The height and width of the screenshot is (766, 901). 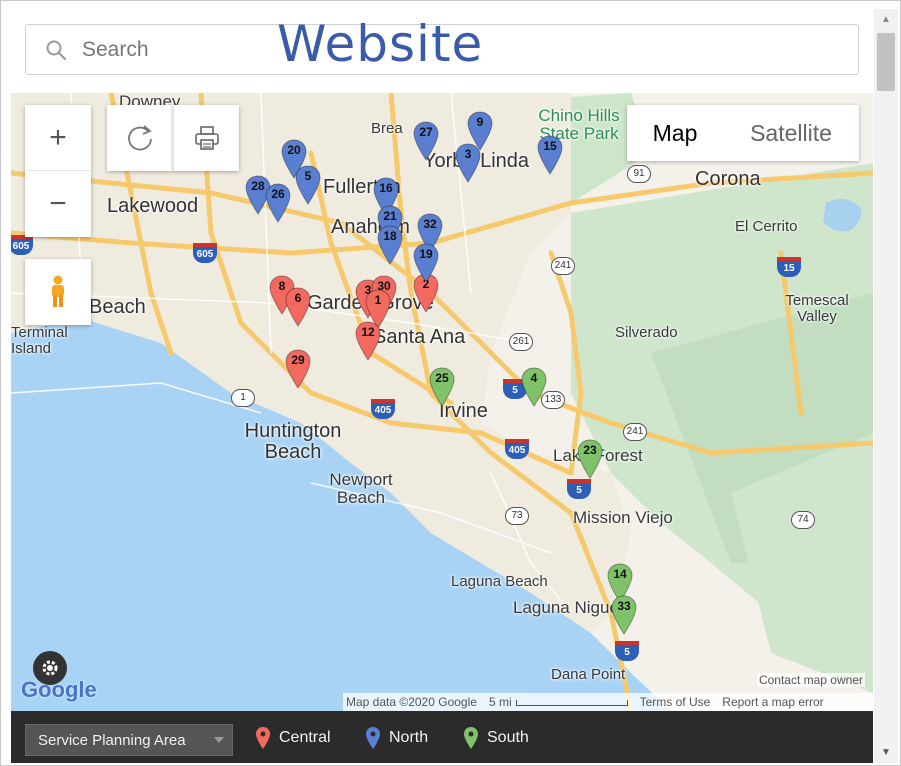 I want to click on place-label: Silverado, so click(x=646, y=332).